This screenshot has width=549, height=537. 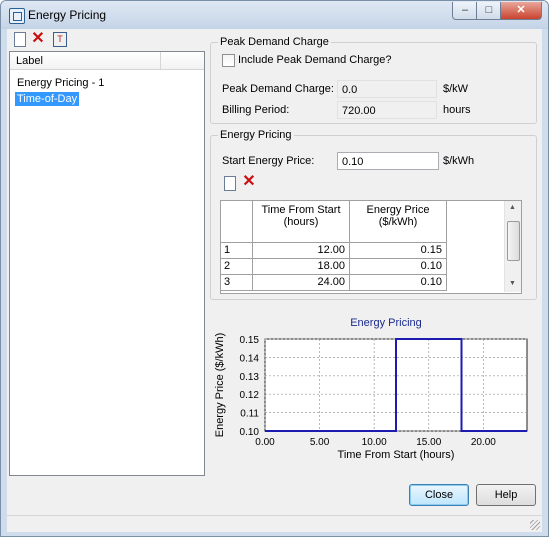 What do you see at coordinates (301, 283) in the screenshot?
I see `time-cell: 24.00` at bounding box center [301, 283].